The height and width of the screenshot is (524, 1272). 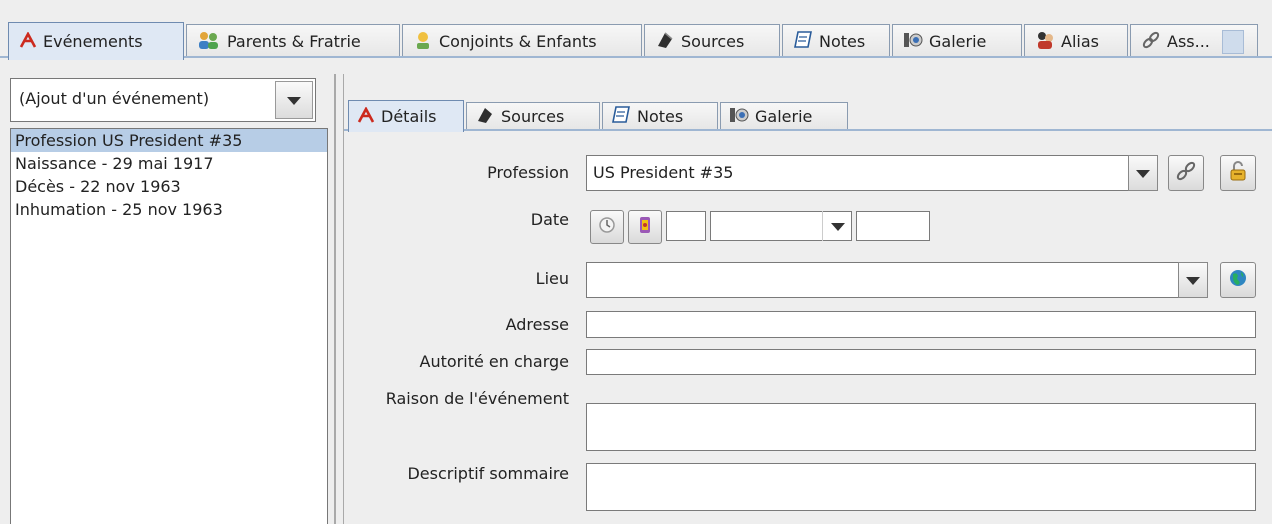 I want to click on subtab-label: Galerie, so click(x=784, y=116).